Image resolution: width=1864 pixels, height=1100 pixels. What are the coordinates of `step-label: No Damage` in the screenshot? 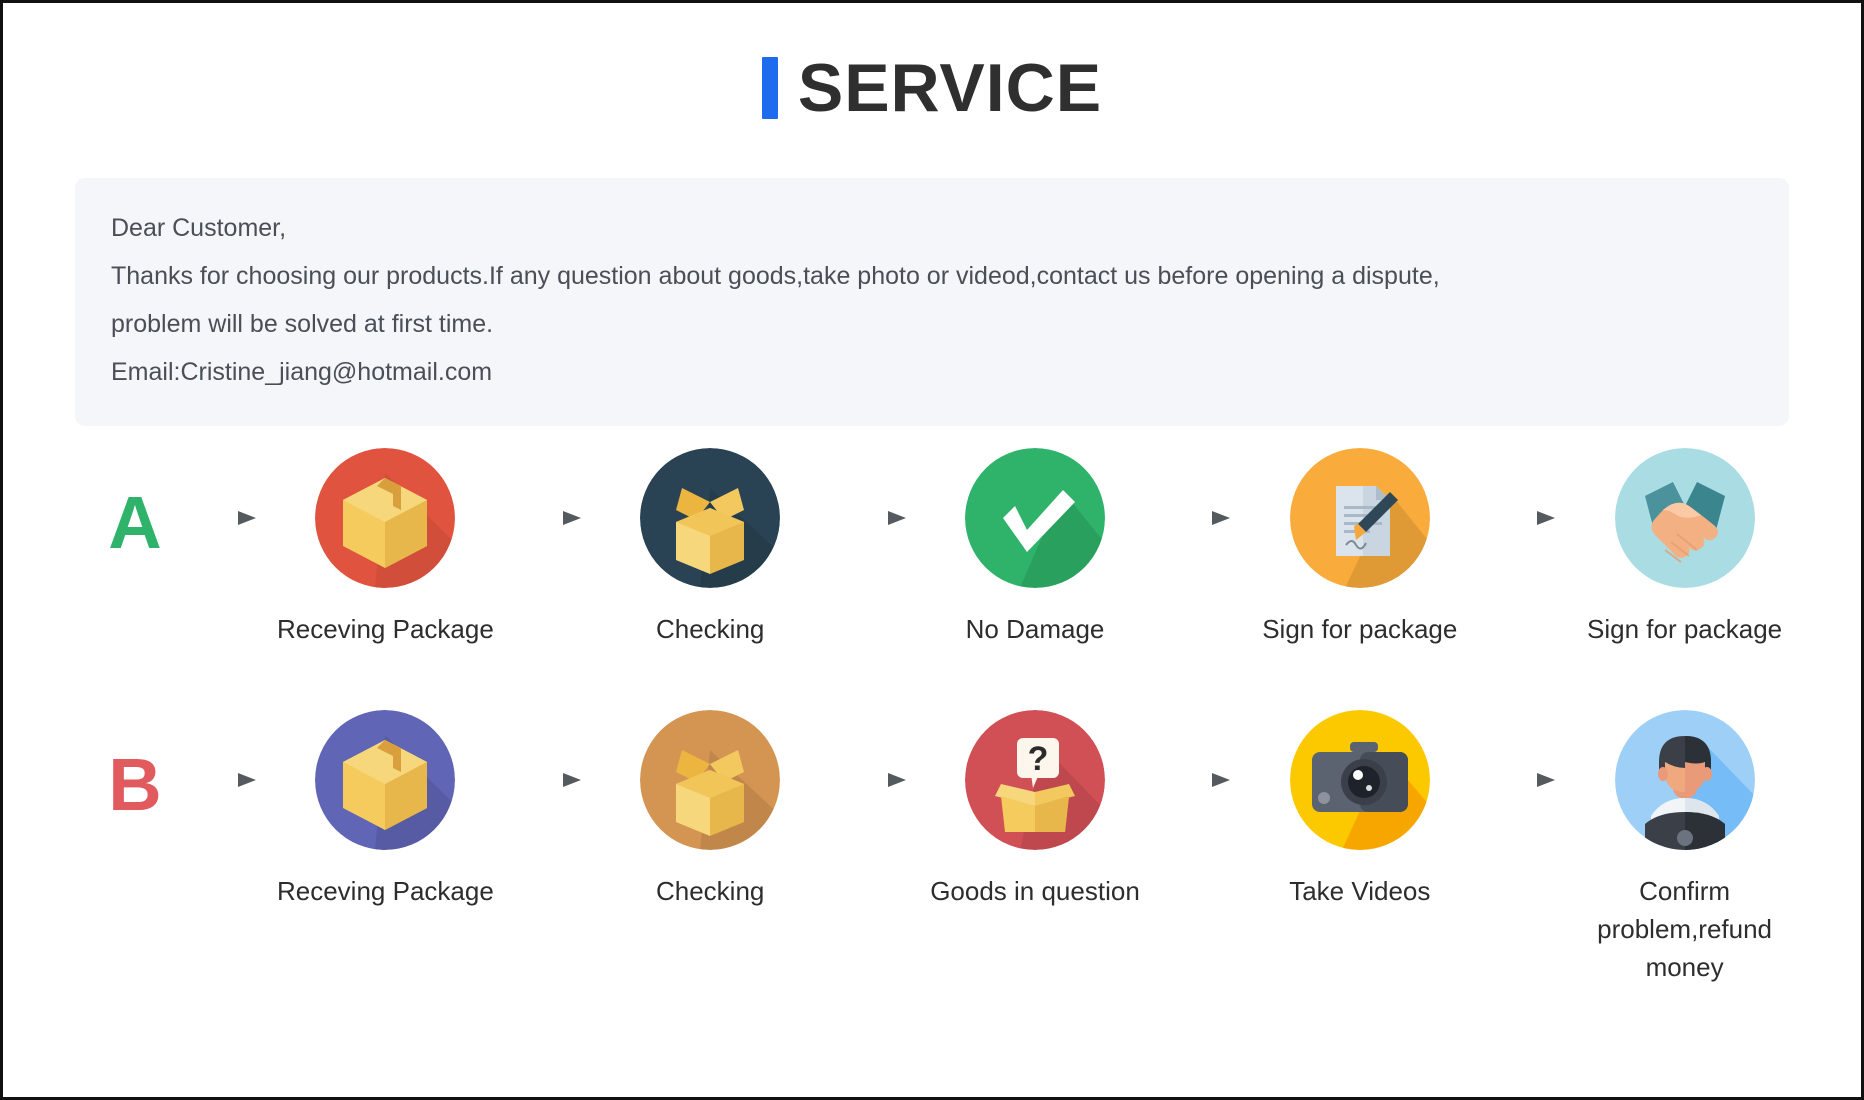 It's located at (1035, 629).